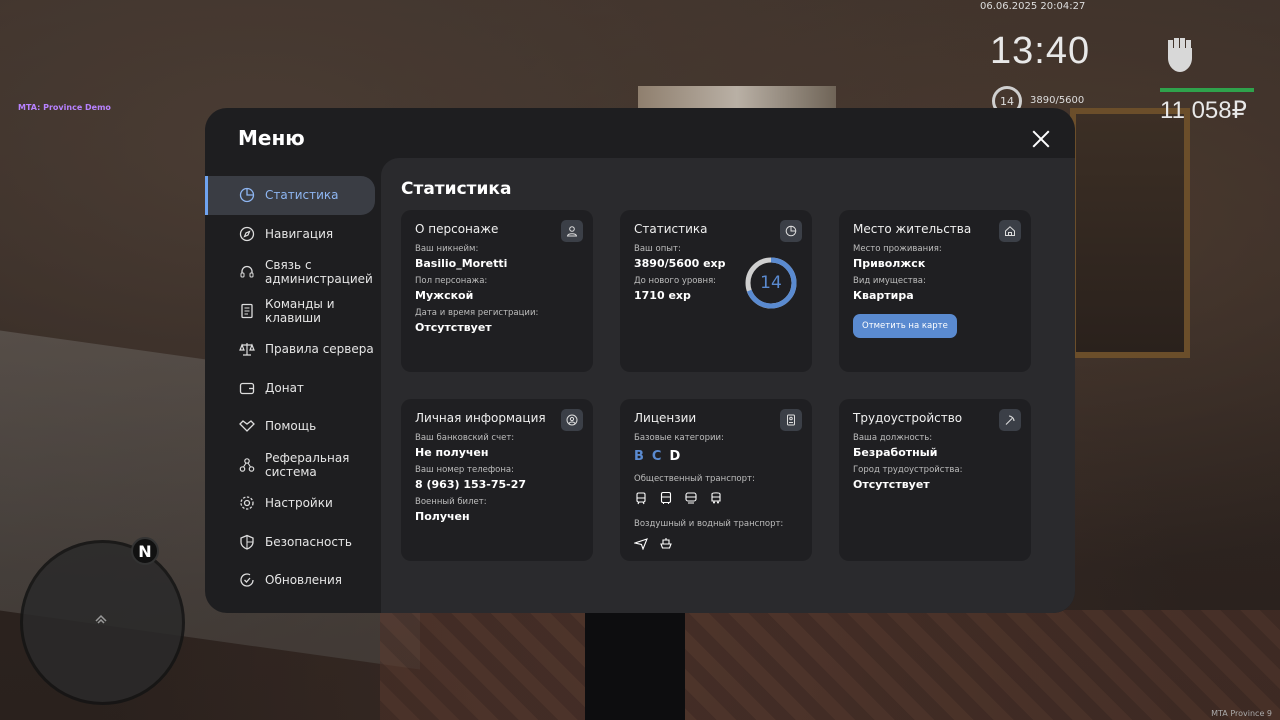  What do you see at coordinates (247, 542) in the screenshot?
I see `shield-icon` at bounding box center [247, 542].